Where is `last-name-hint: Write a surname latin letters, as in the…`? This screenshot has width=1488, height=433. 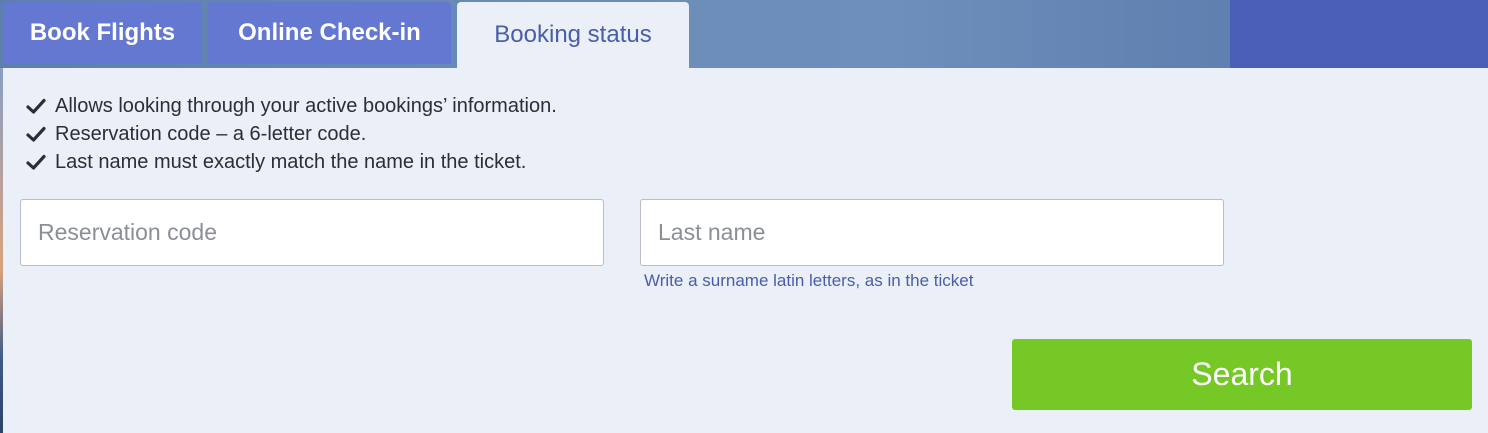 last-name-hint: Write a surname latin letters, as in the… is located at coordinates (809, 280).